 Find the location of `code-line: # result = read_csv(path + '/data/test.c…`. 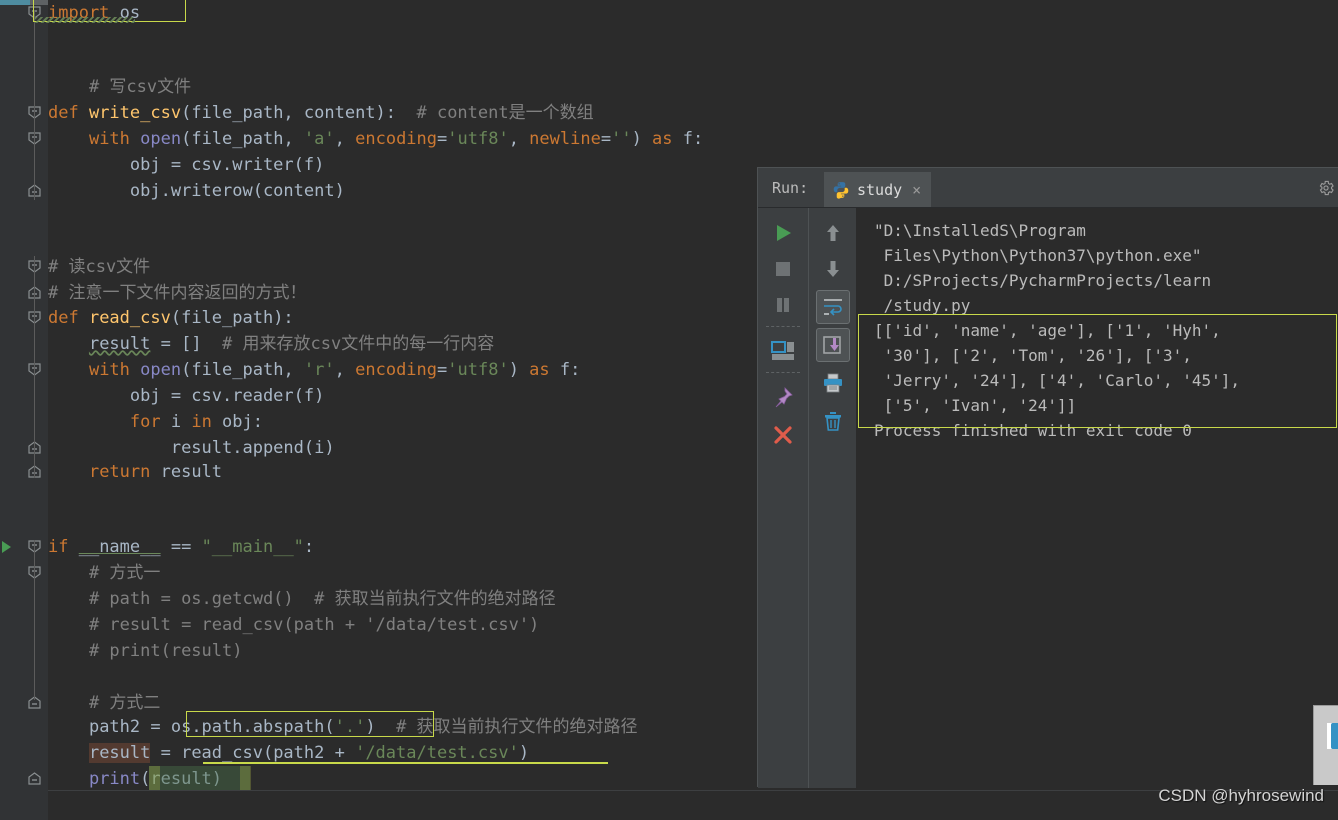

code-line: # result = read_csv(path + '/data/test.c… is located at coordinates (293, 625).